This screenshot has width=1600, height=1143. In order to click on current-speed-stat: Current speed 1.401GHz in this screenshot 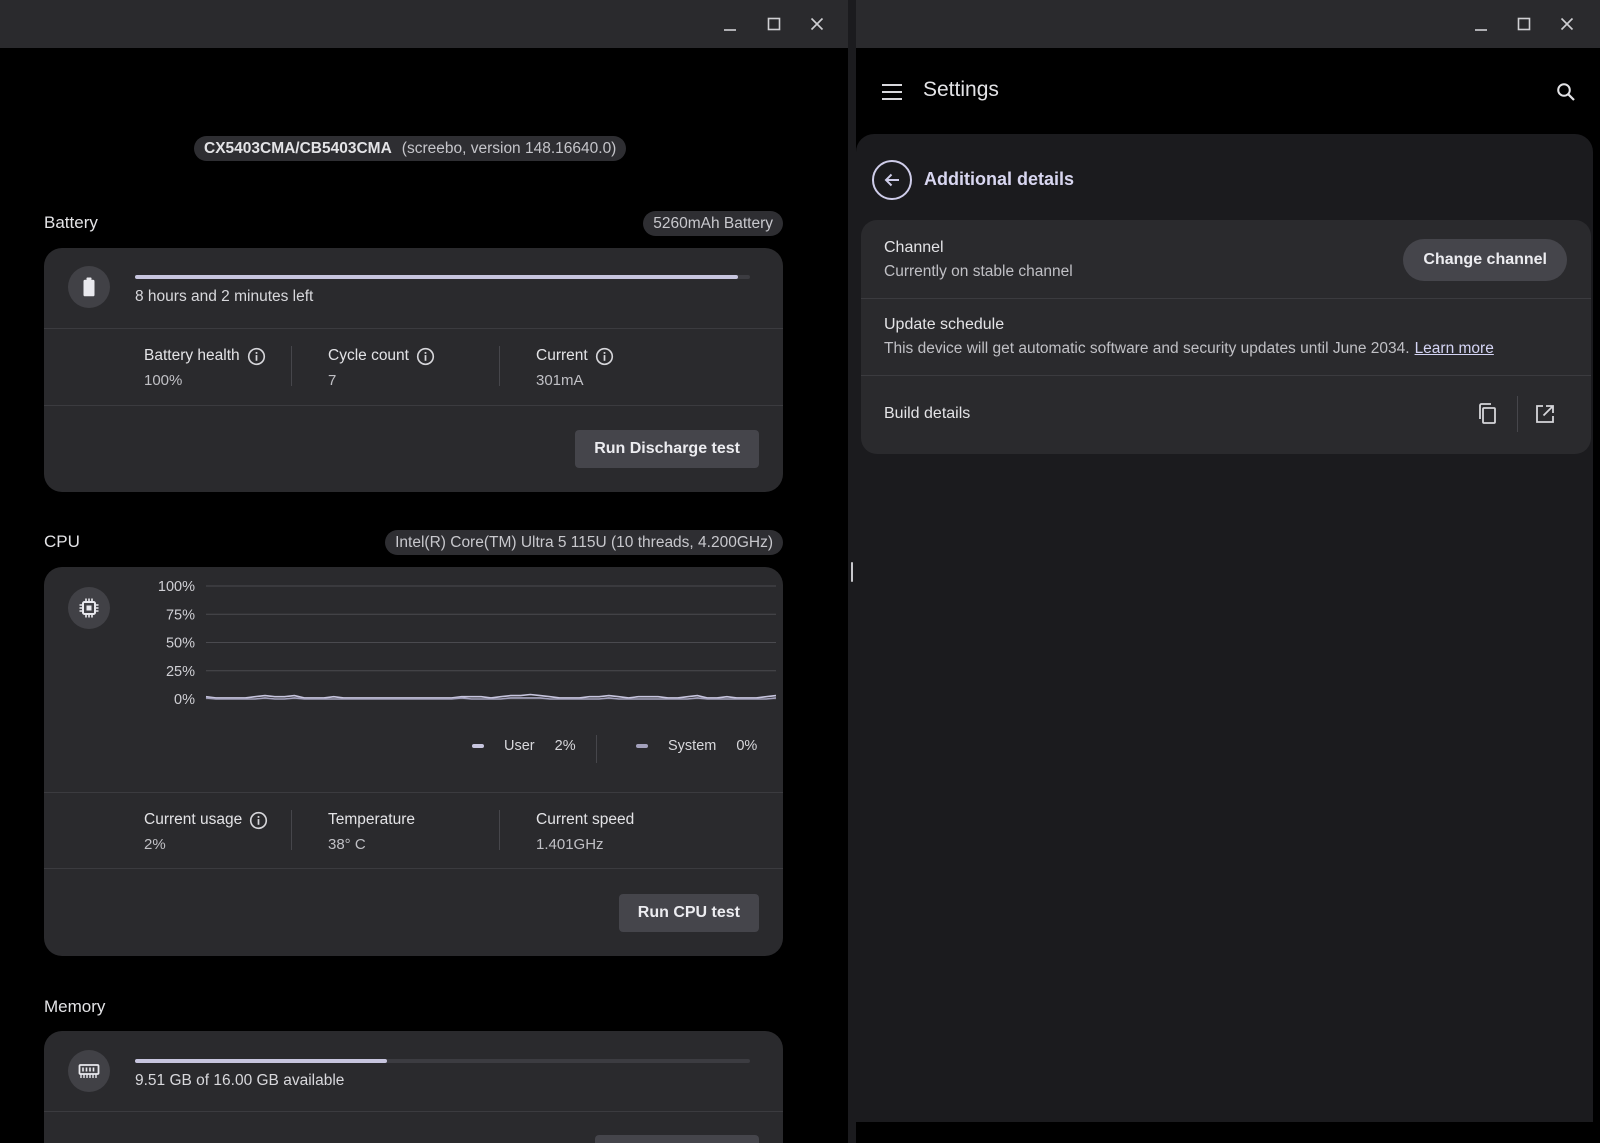, I will do `click(585, 831)`.